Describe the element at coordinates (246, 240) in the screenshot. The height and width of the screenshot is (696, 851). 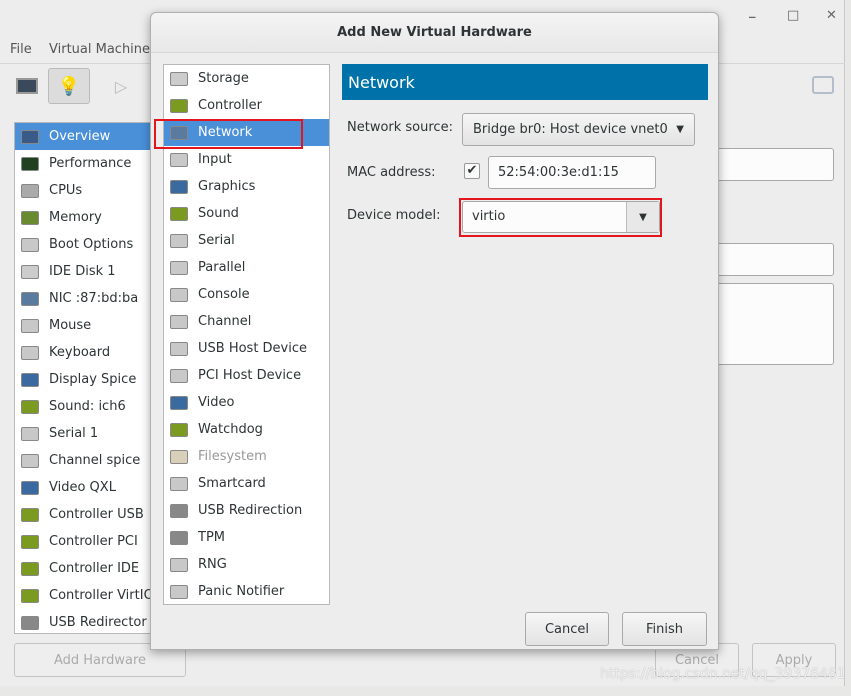
I see `hardware-type-serial: Serial` at that location.